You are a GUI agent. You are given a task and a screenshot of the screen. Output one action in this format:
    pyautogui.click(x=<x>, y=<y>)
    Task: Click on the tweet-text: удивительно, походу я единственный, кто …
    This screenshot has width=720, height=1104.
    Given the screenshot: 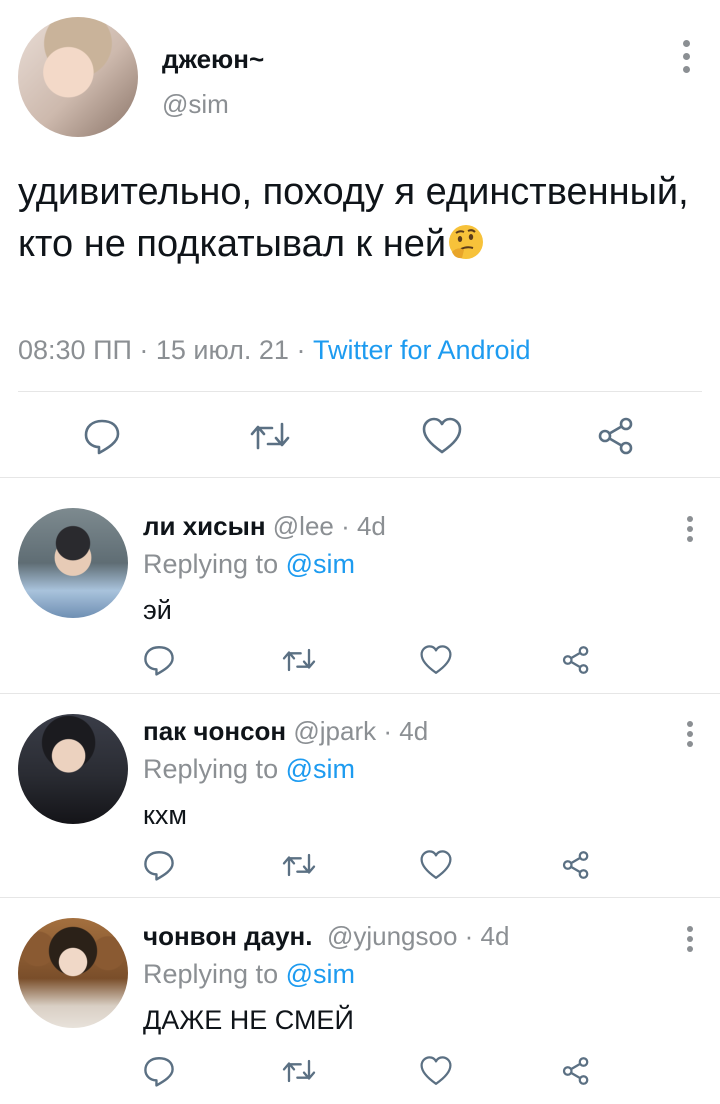 What is the action you would take?
    pyautogui.click(x=363, y=218)
    